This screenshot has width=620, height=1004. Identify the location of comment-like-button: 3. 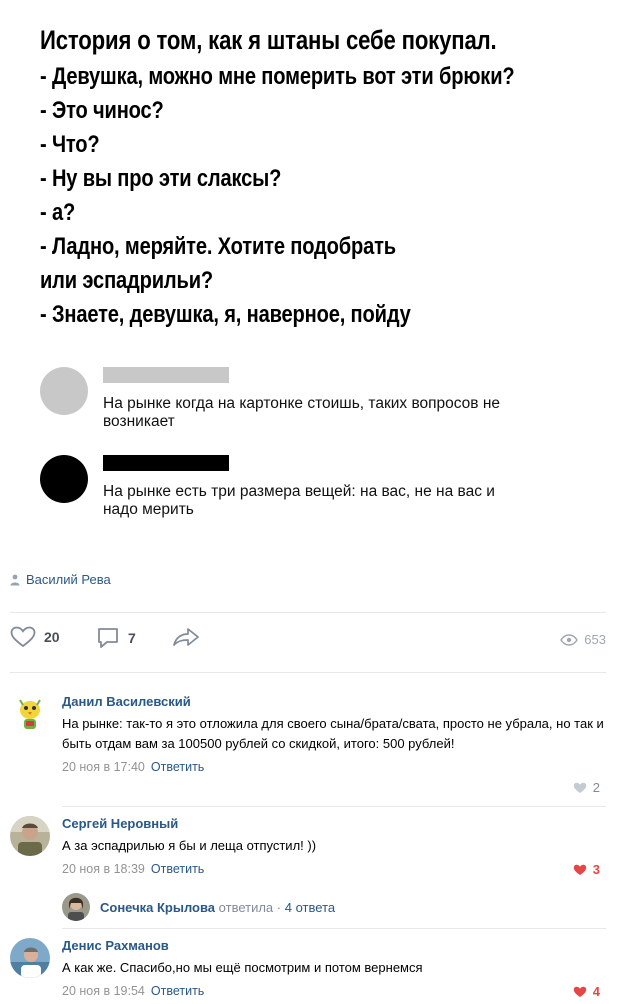
(586, 869).